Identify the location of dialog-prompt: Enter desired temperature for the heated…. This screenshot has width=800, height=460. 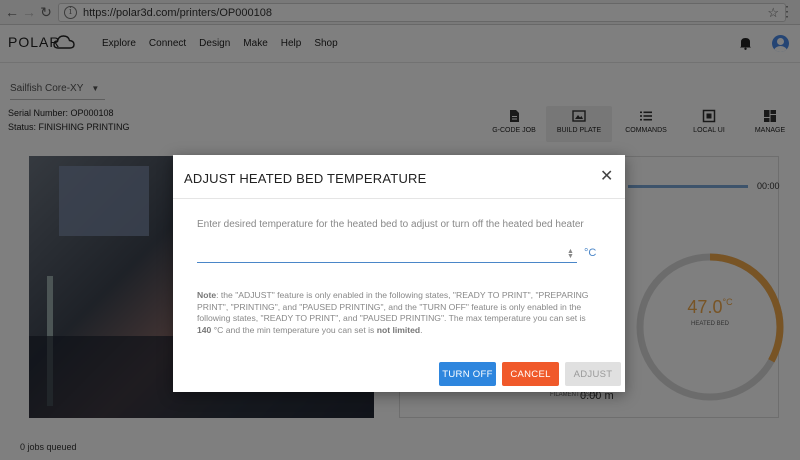
(390, 224).